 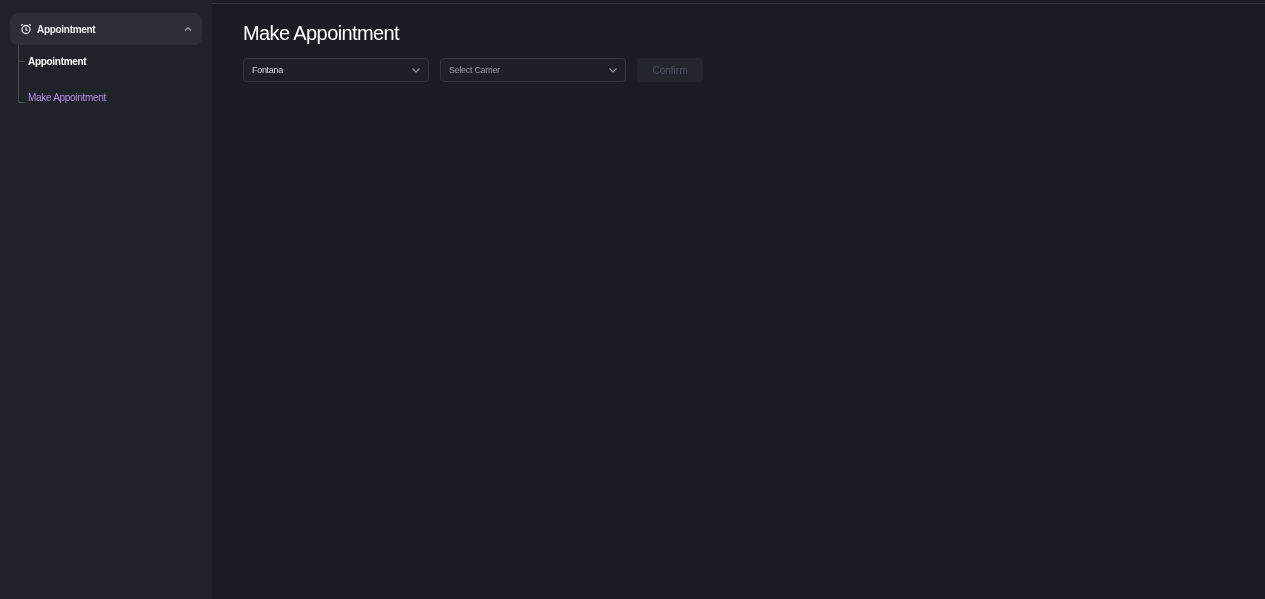 What do you see at coordinates (533, 70) in the screenshot?
I see `select-field: Select Carrier` at bounding box center [533, 70].